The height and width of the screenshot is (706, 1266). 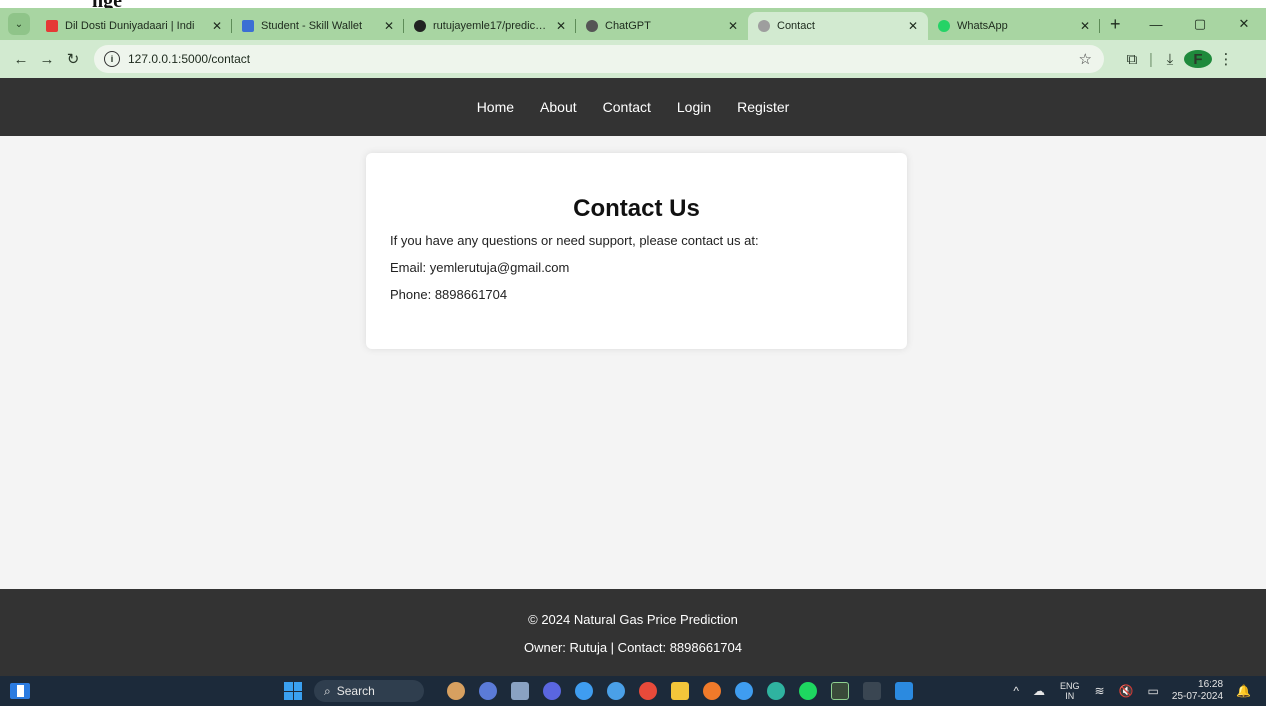 I want to click on nav-contact-link: Contact, so click(x=627, y=107).